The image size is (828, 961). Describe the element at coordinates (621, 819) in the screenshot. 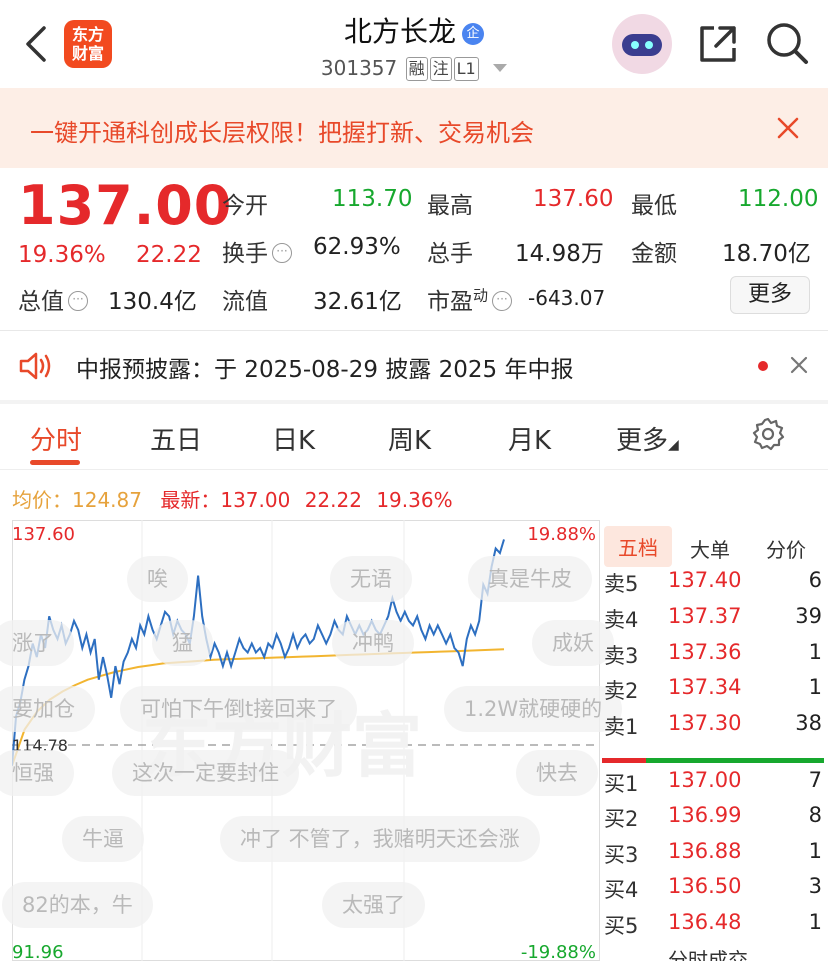

I see `bid-level-label: 买2` at that location.